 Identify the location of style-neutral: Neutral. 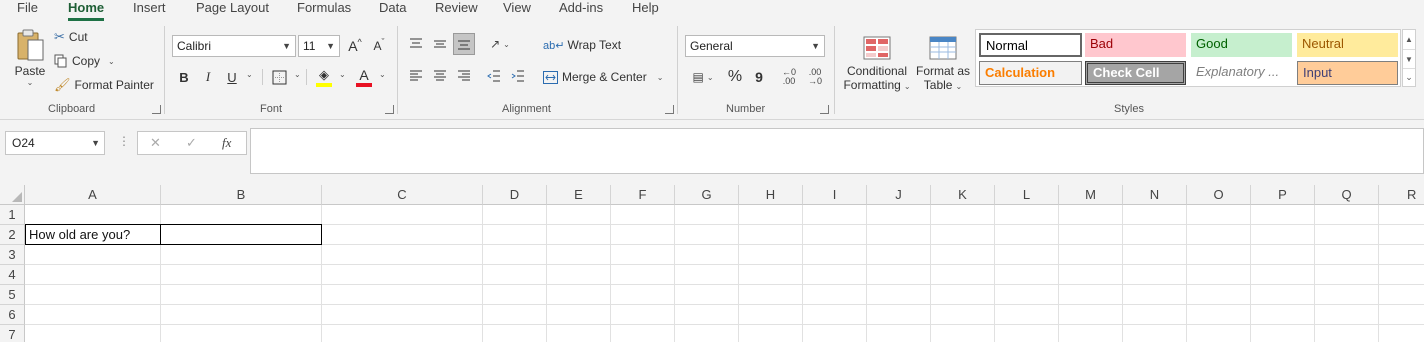
(1347, 45).